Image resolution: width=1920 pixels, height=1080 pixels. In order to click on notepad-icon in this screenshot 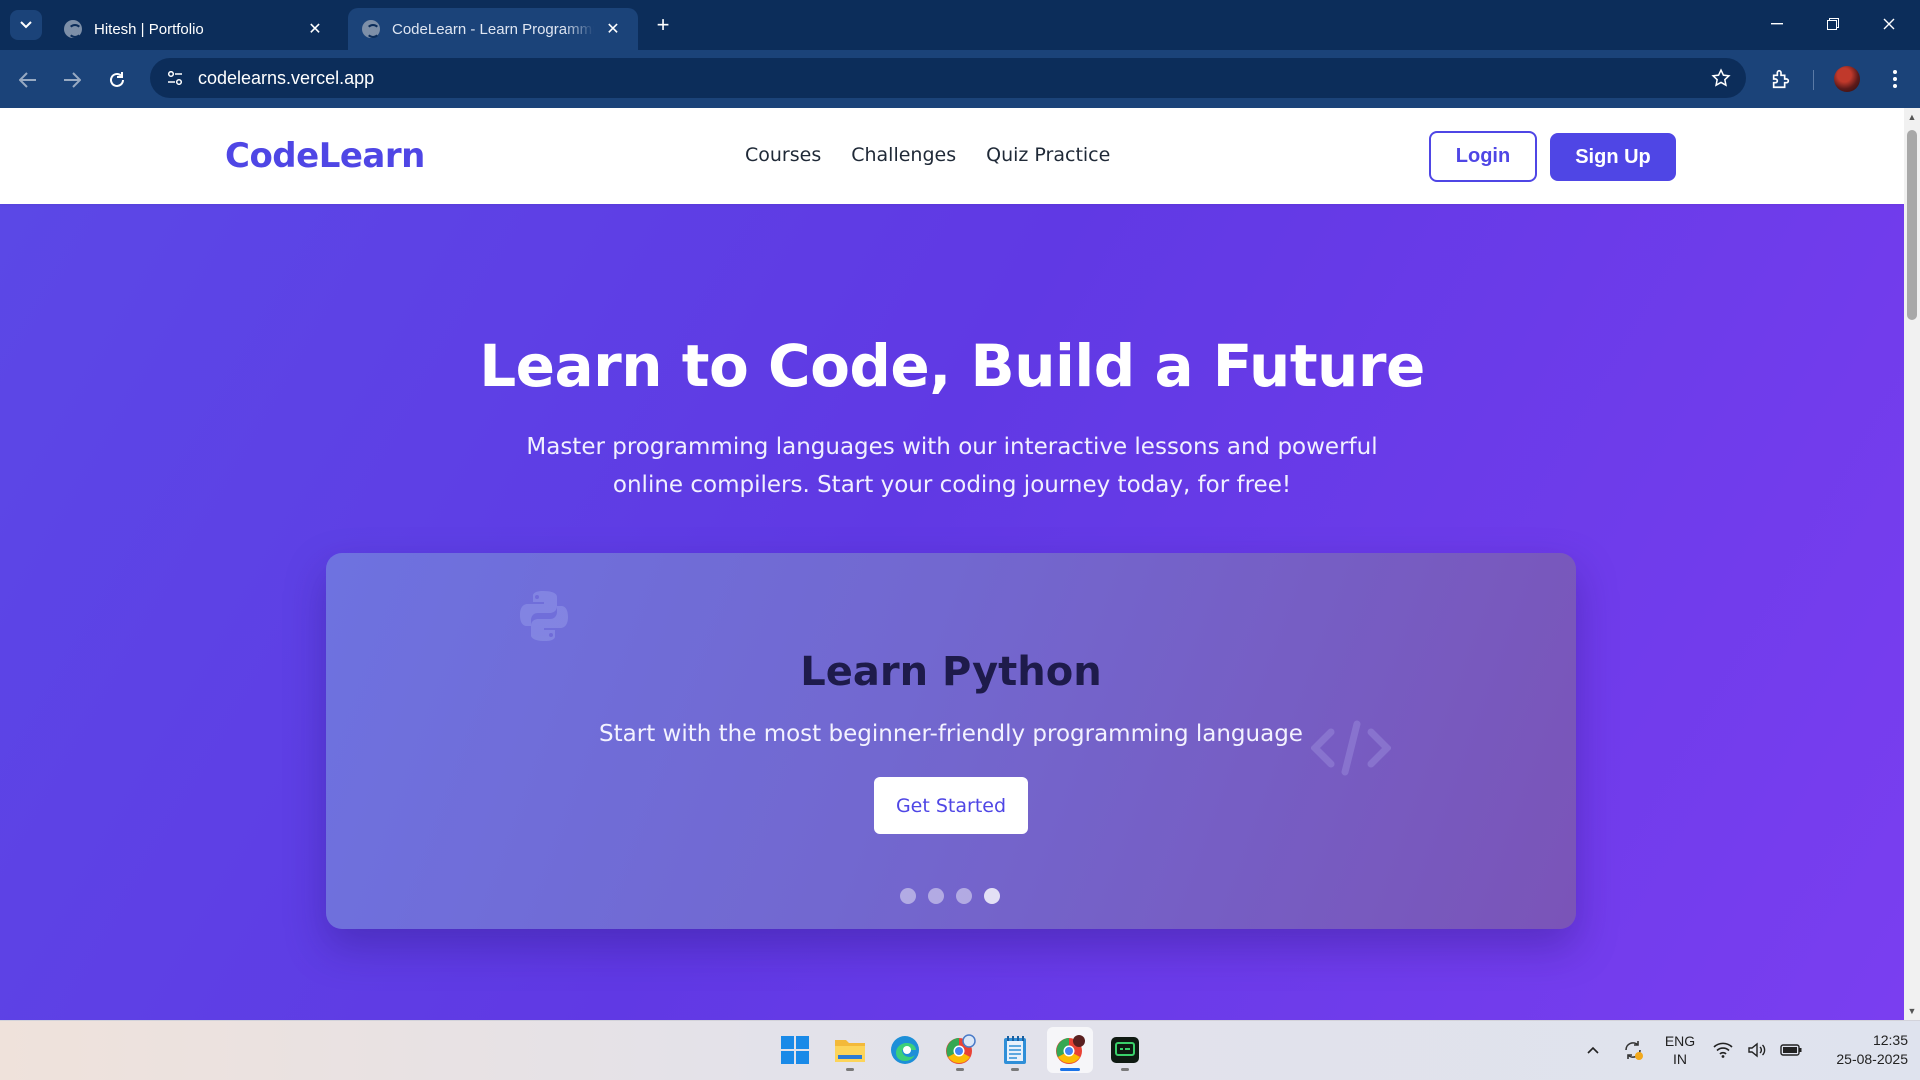, I will do `click(1015, 1050)`.